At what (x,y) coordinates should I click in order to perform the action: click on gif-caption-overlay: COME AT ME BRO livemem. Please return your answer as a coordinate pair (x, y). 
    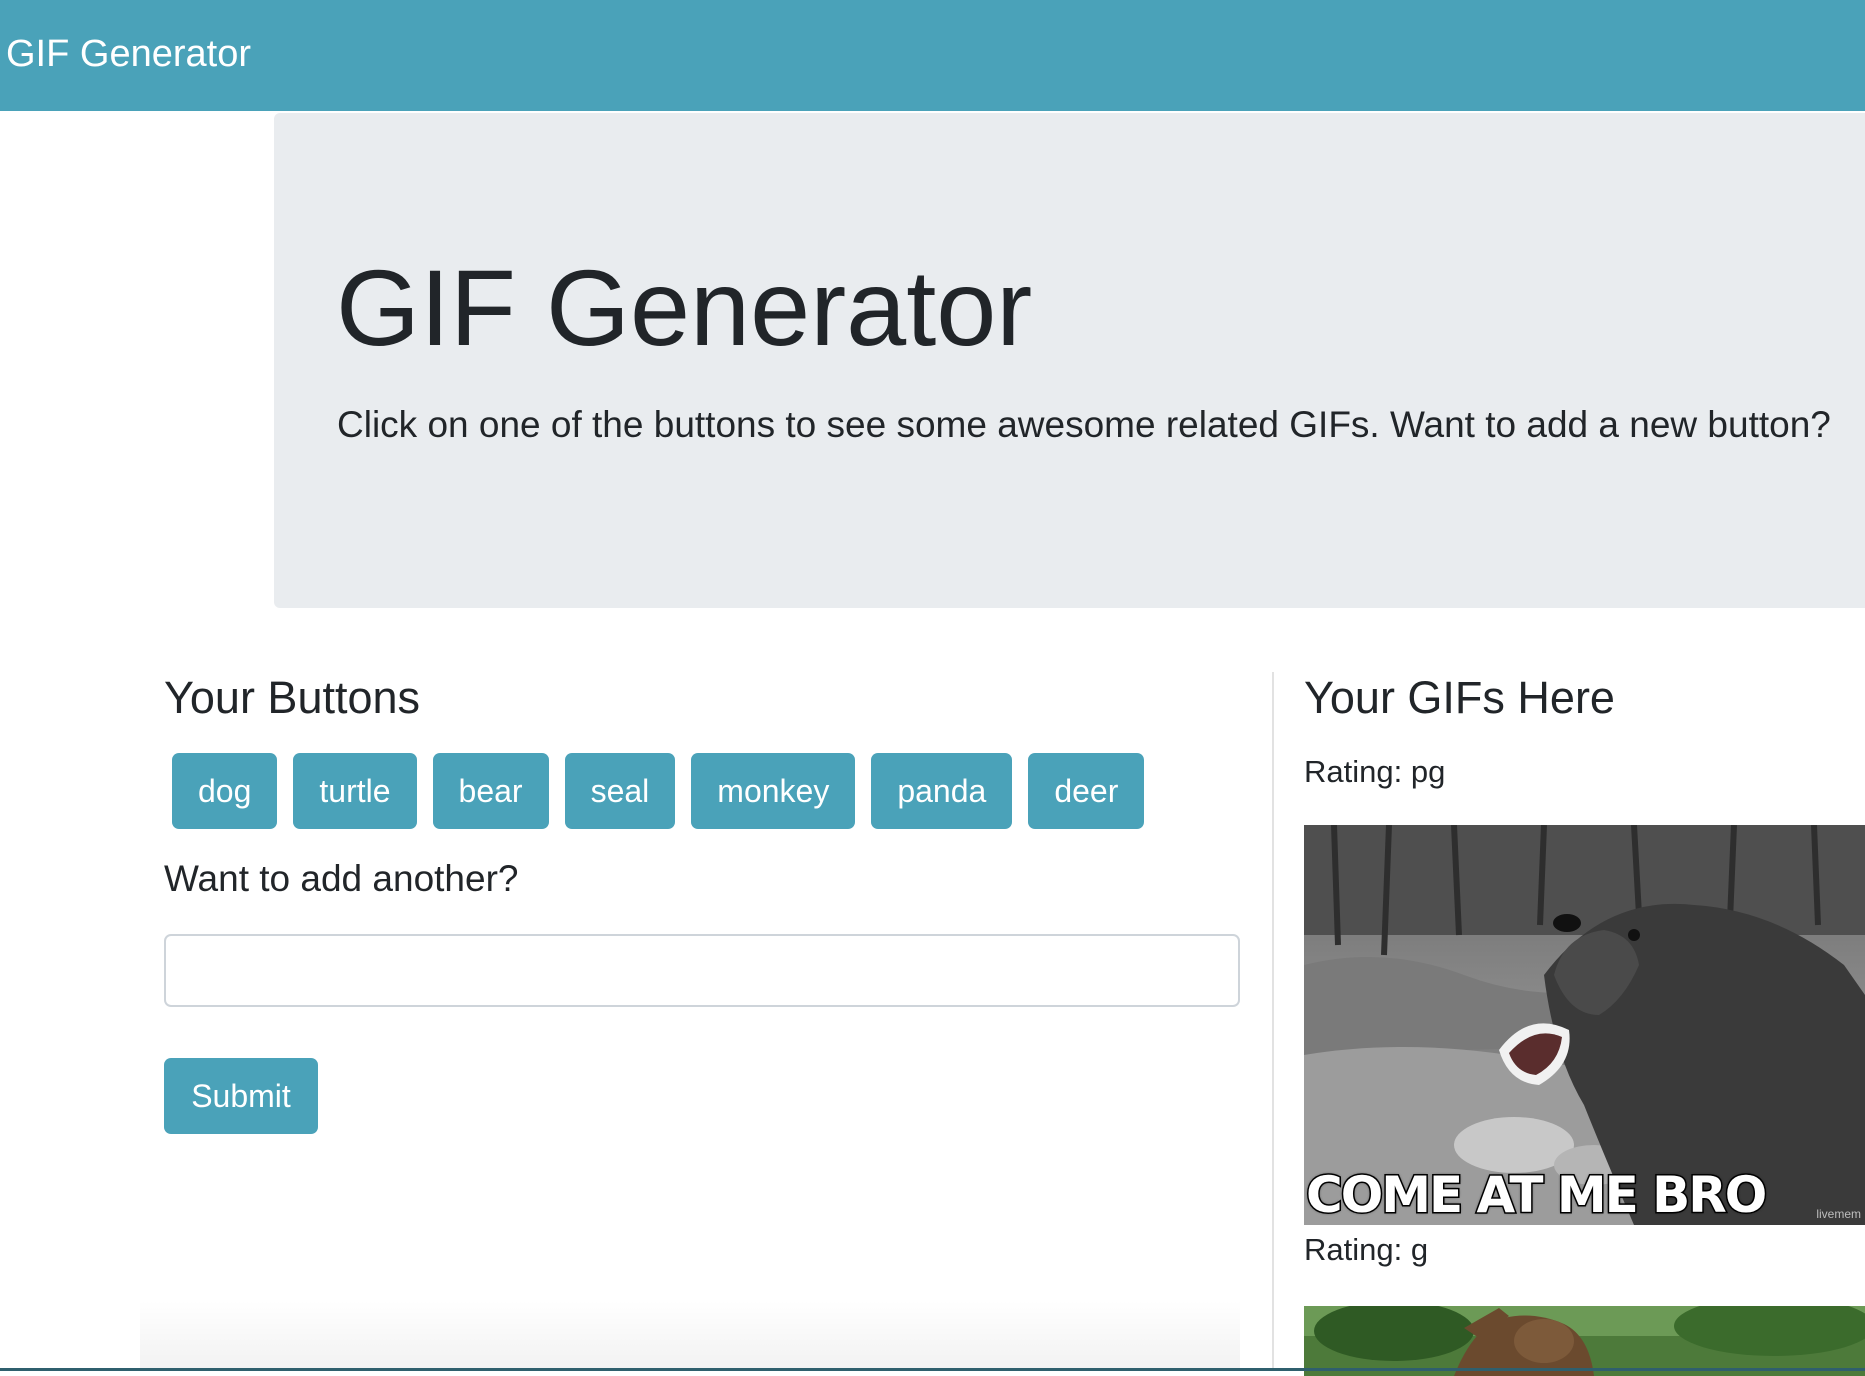
    Looking at the image, I should click on (1584, 1195).